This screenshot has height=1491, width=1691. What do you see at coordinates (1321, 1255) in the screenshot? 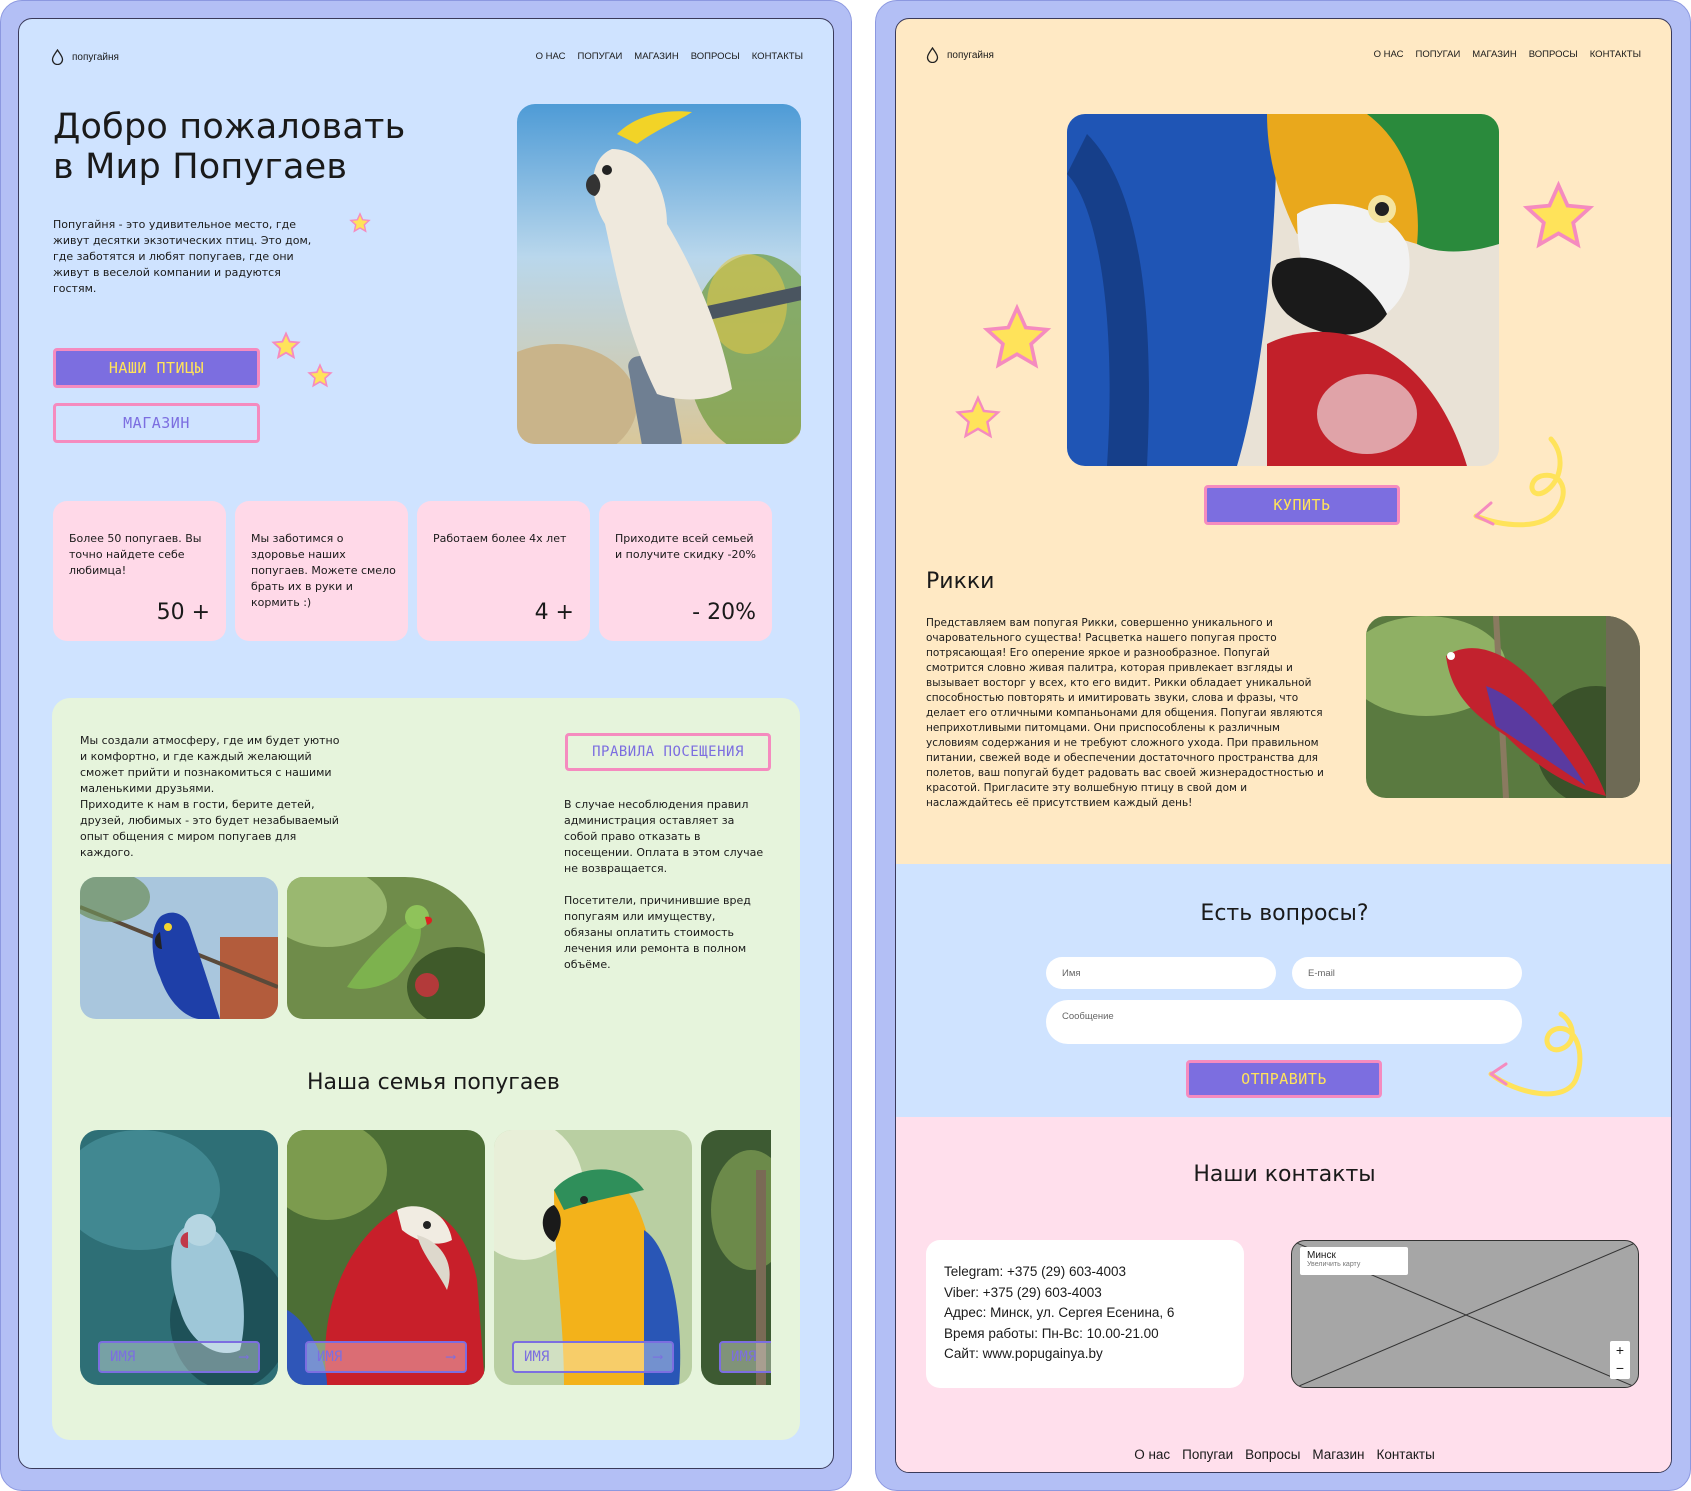
I see `map-city: Минск` at bounding box center [1321, 1255].